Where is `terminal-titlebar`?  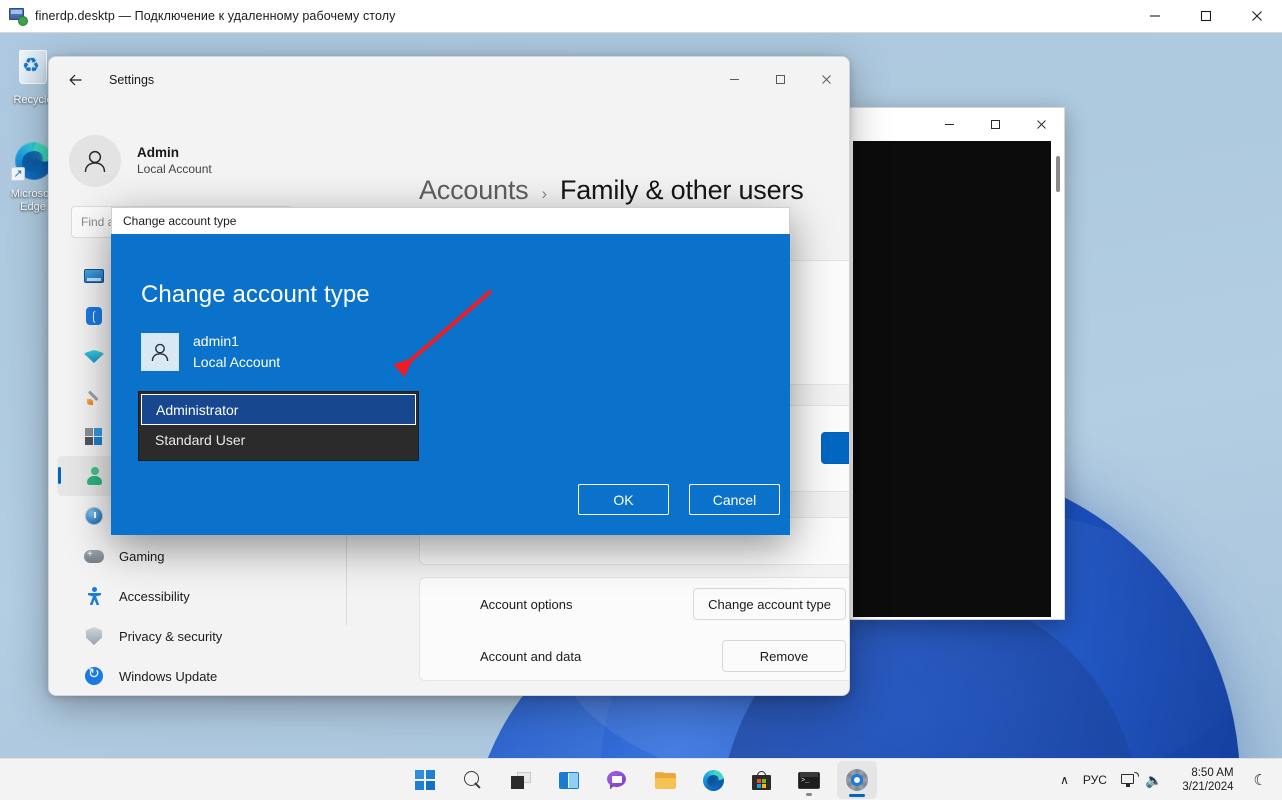
terminal-titlebar is located at coordinates (957, 124).